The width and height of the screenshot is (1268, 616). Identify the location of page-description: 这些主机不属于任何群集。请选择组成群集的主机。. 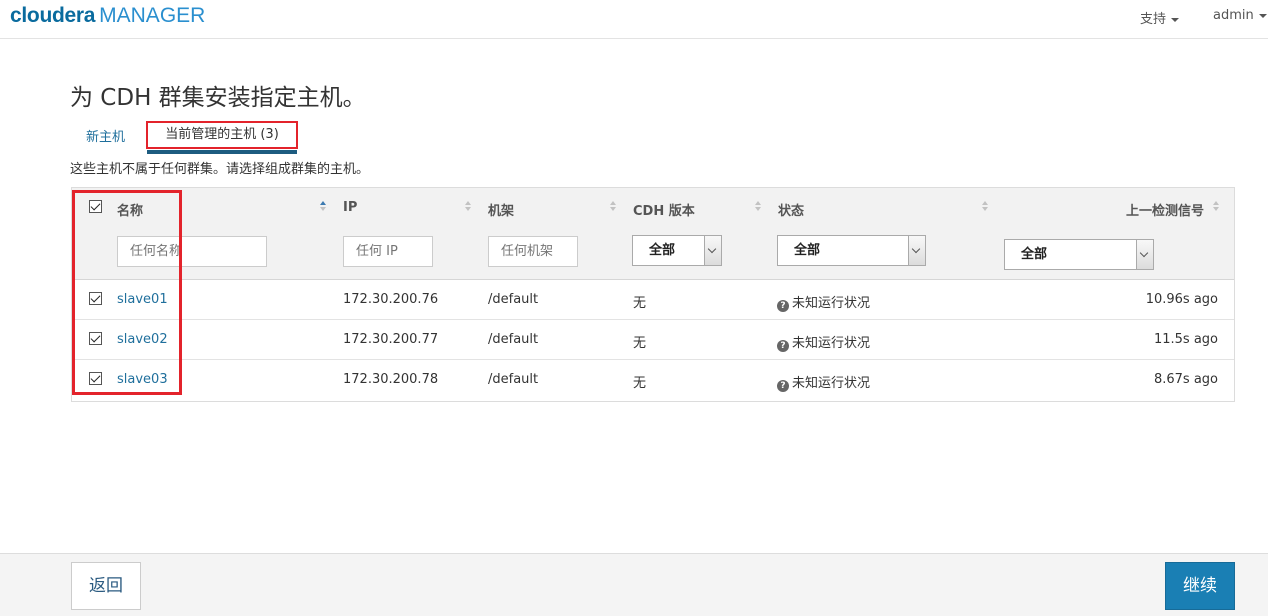
(220, 169).